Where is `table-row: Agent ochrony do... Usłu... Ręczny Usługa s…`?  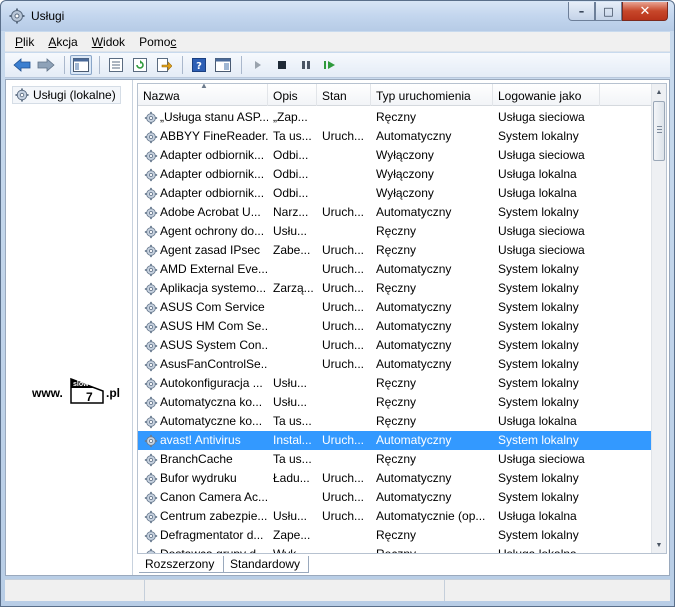
table-row: Agent ochrony do... Usłu... Ręczny Usługa s… is located at coordinates (395, 231).